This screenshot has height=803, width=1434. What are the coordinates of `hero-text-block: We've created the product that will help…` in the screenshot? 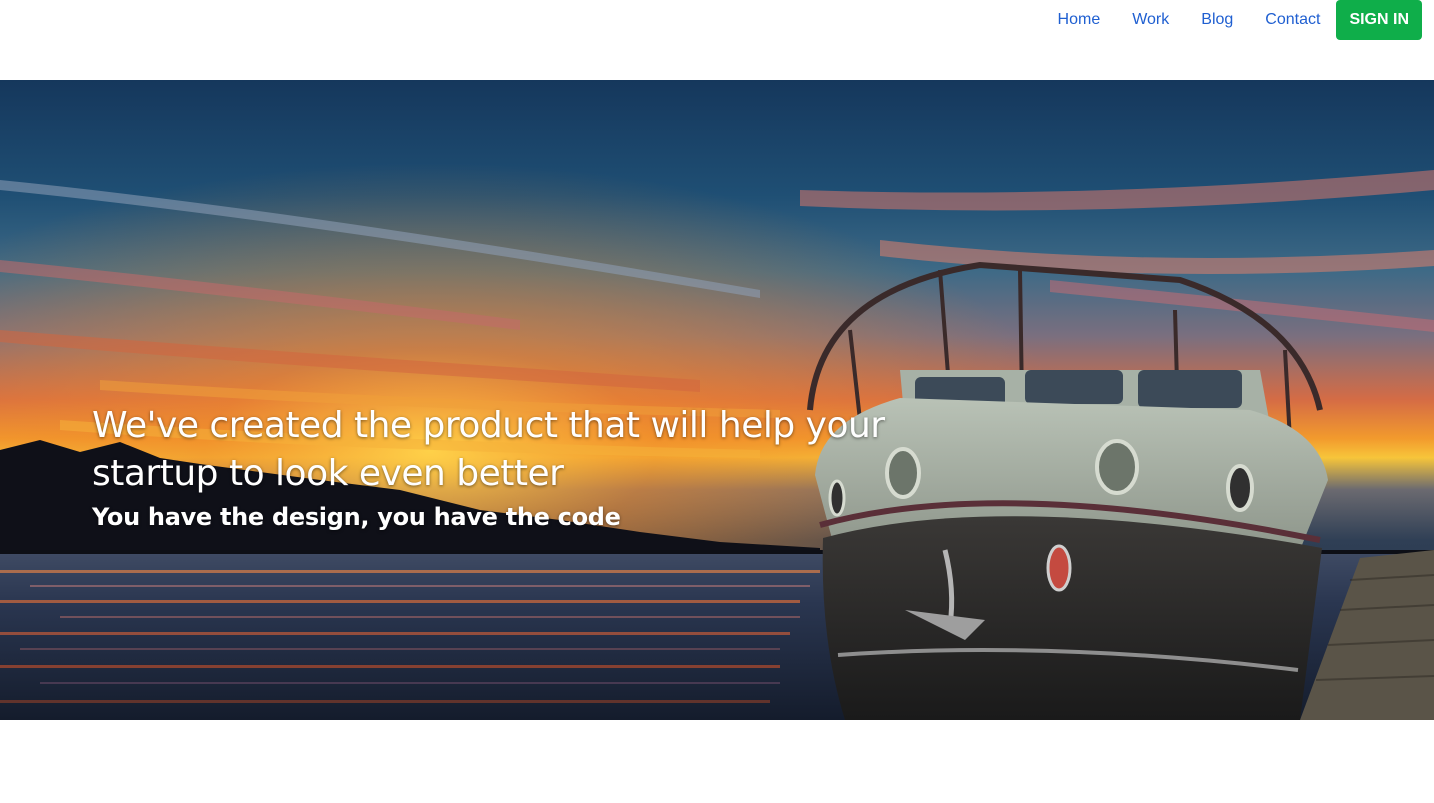 It's located at (502, 468).